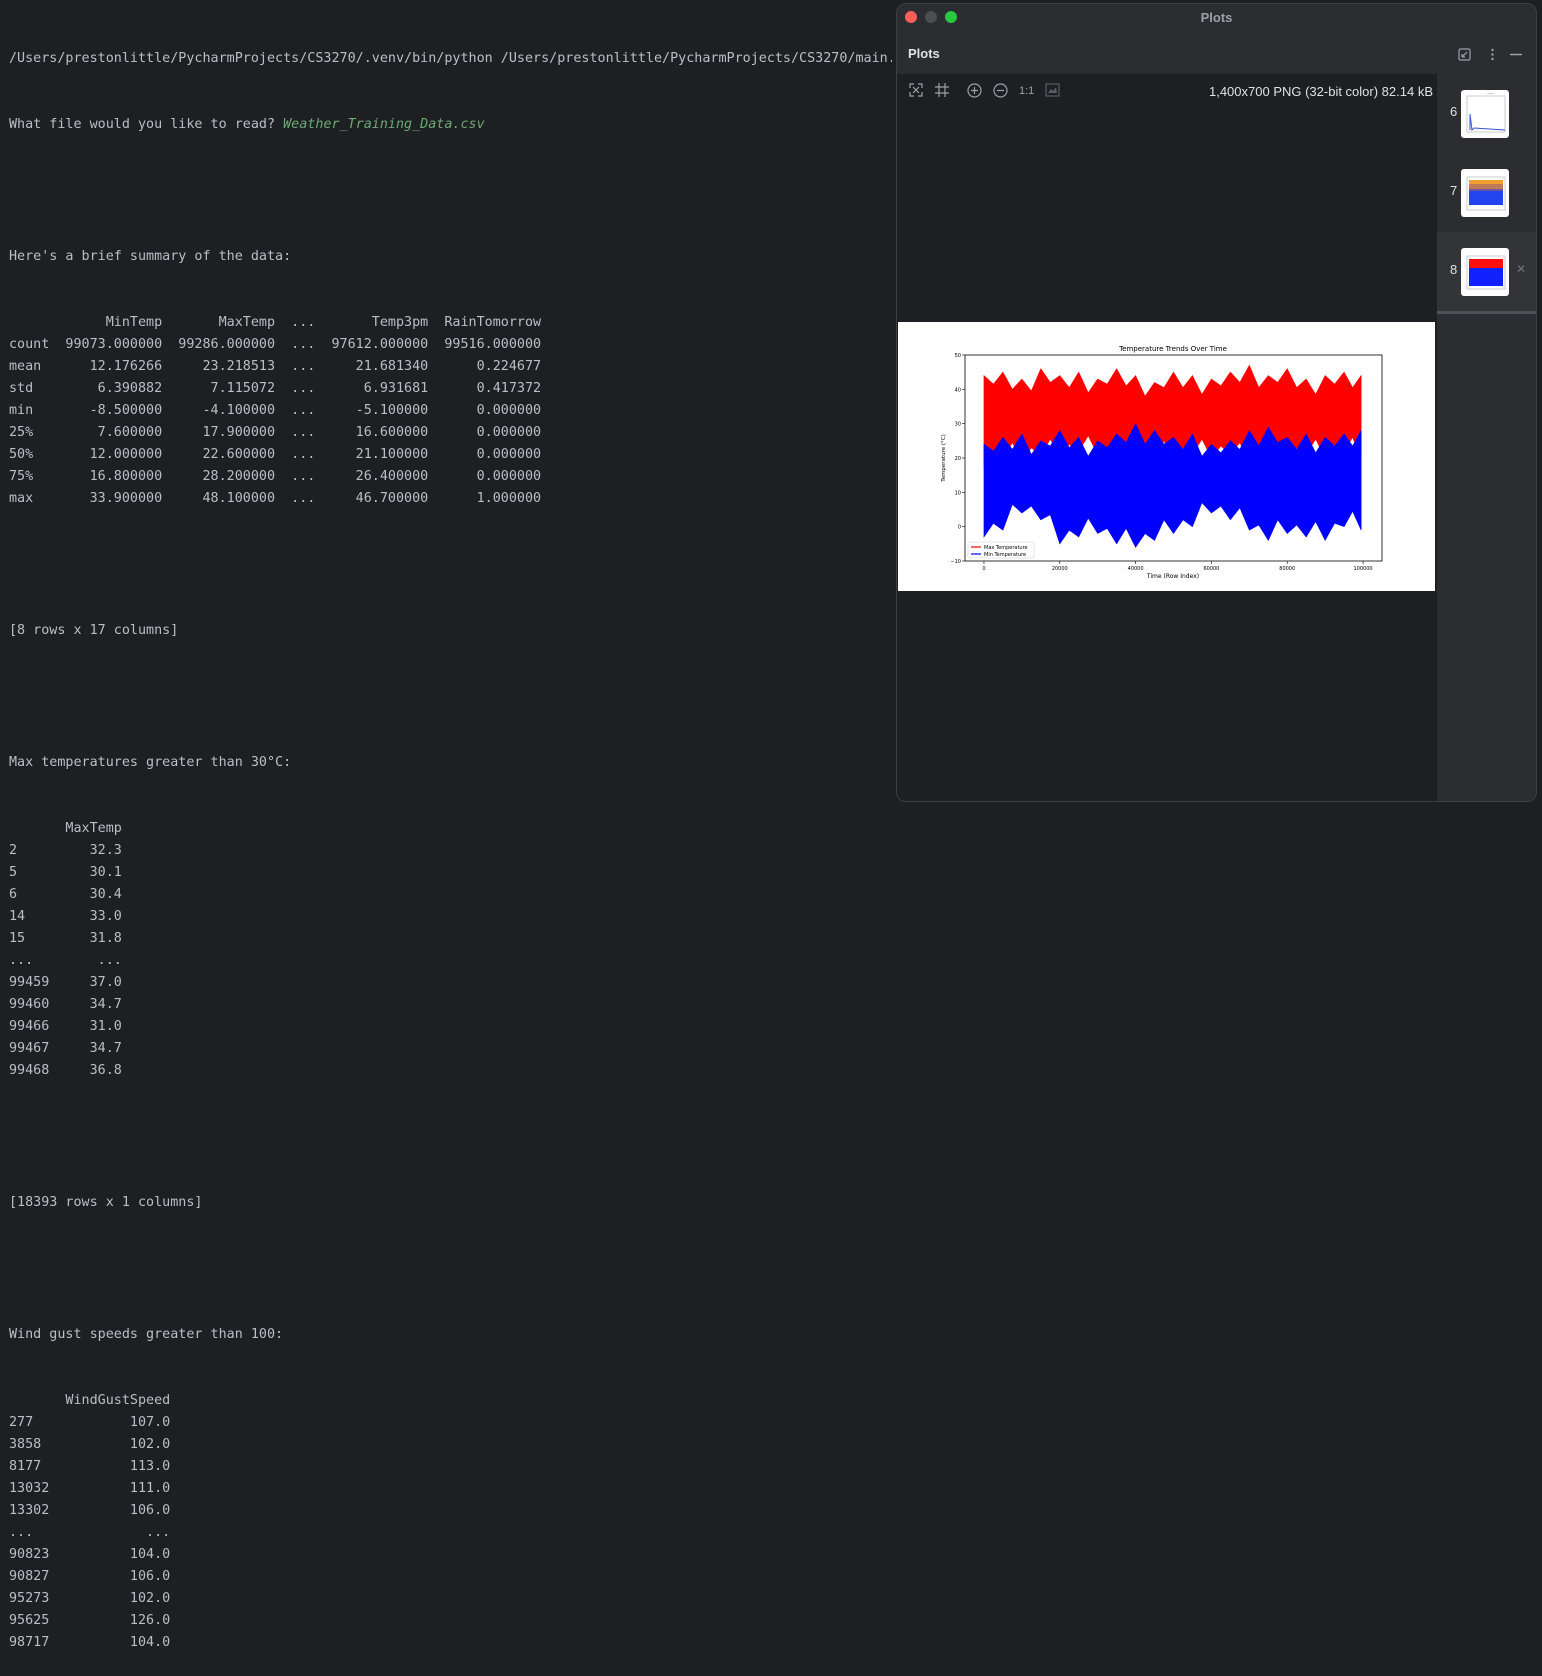  What do you see at coordinates (1492, 56) in the screenshot?
I see `more-options-icon` at bounding box center [1492, 56].